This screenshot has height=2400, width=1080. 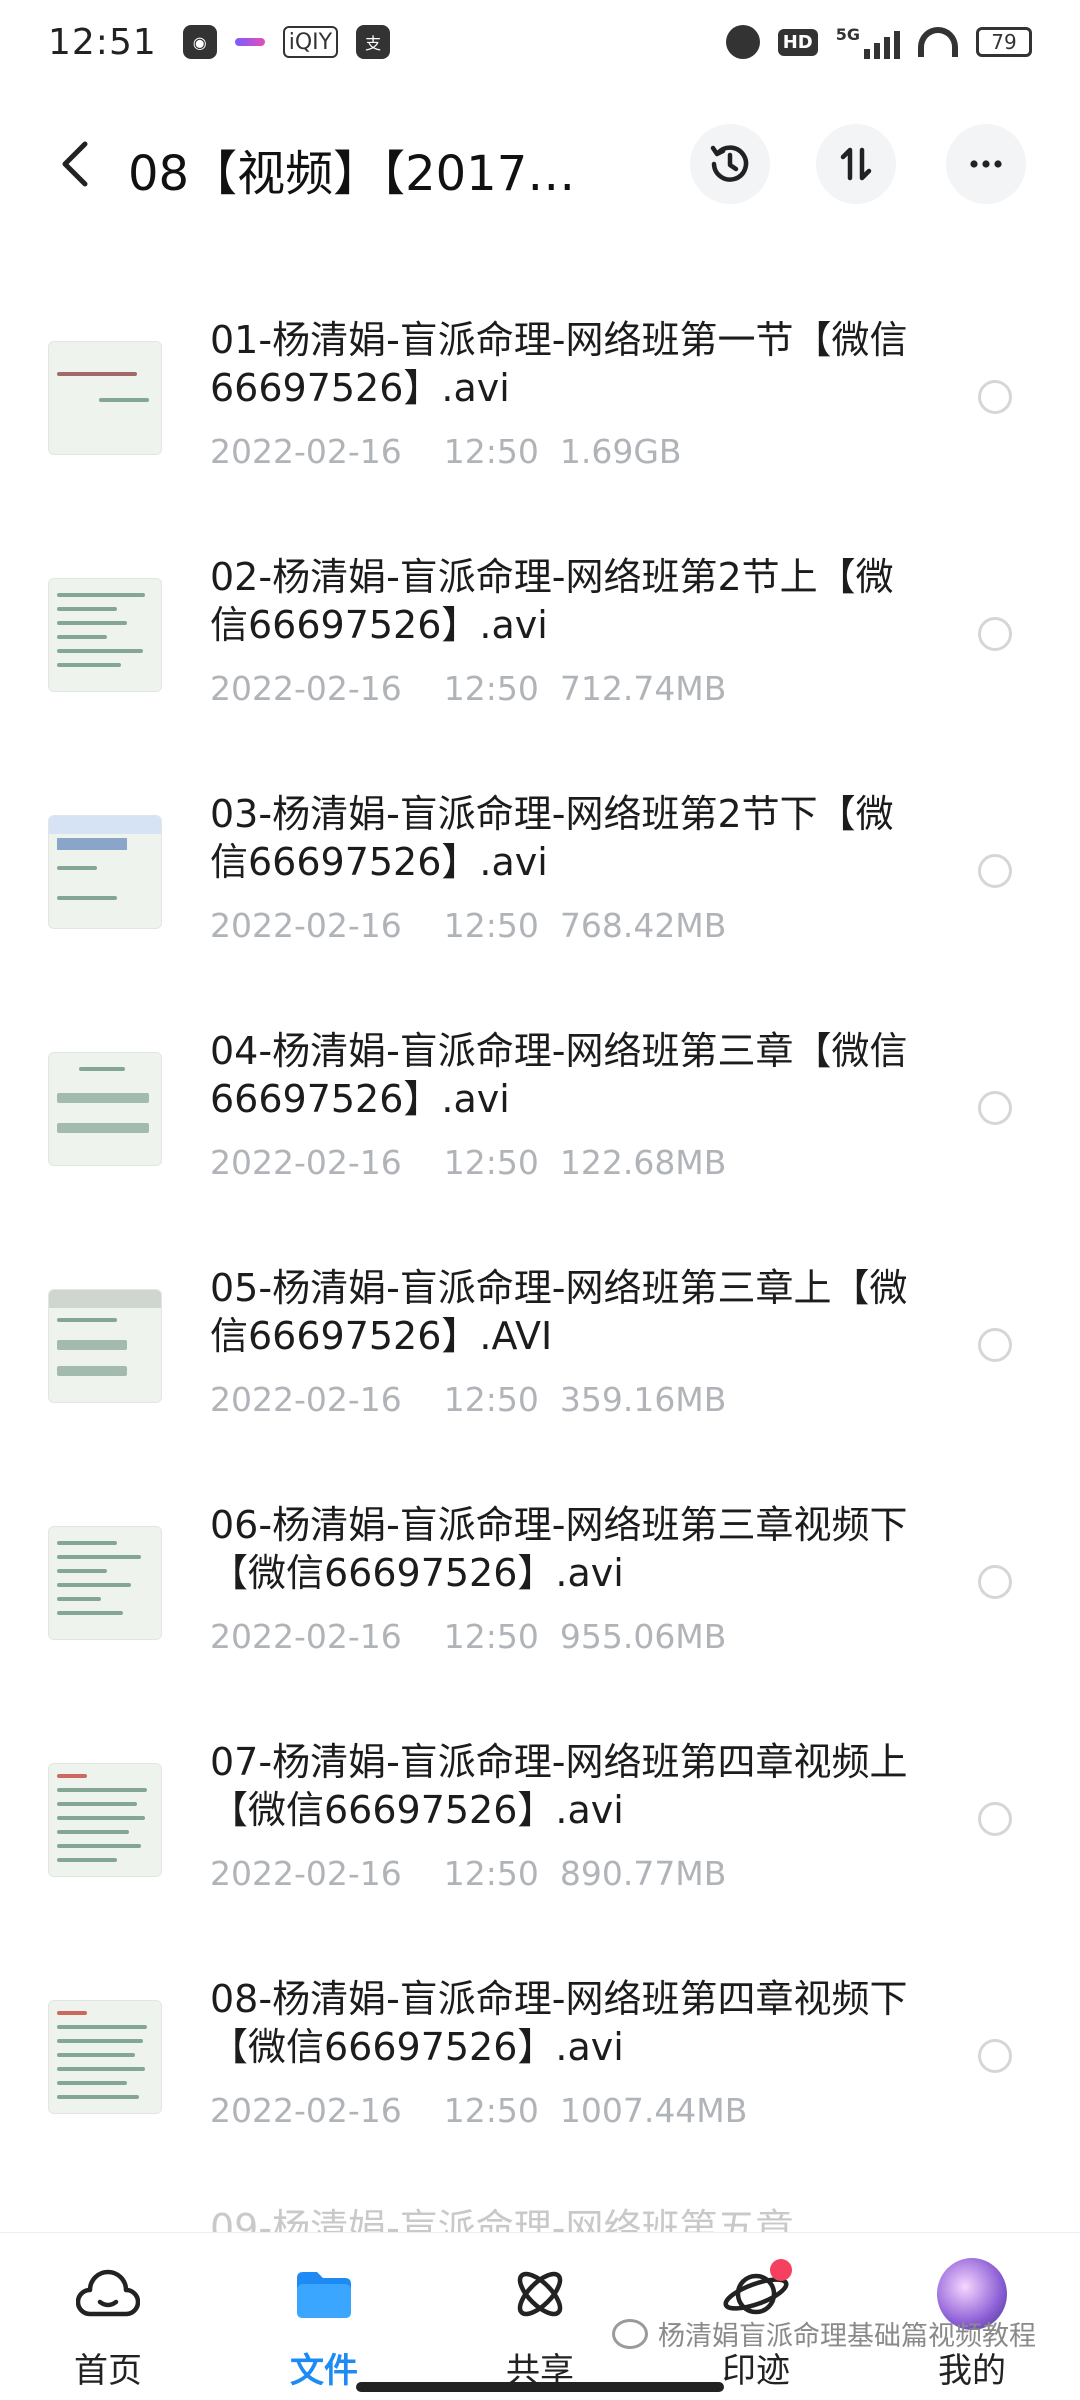 I want to click on file-name: 04-杨清娟-盲派命理-网络班第三章【微信66697526】.avi, so click(x=559, y=1075).